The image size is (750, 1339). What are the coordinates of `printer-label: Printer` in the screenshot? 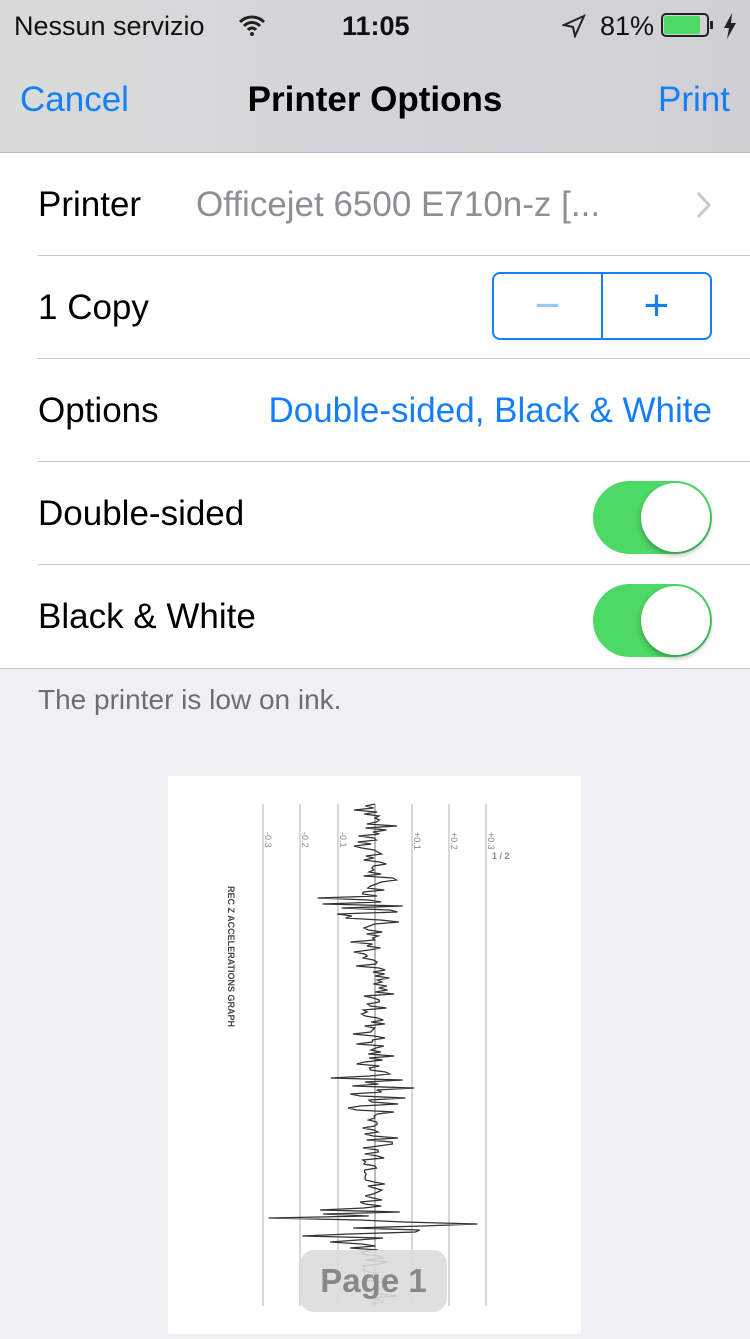 It's located at (90, 204).